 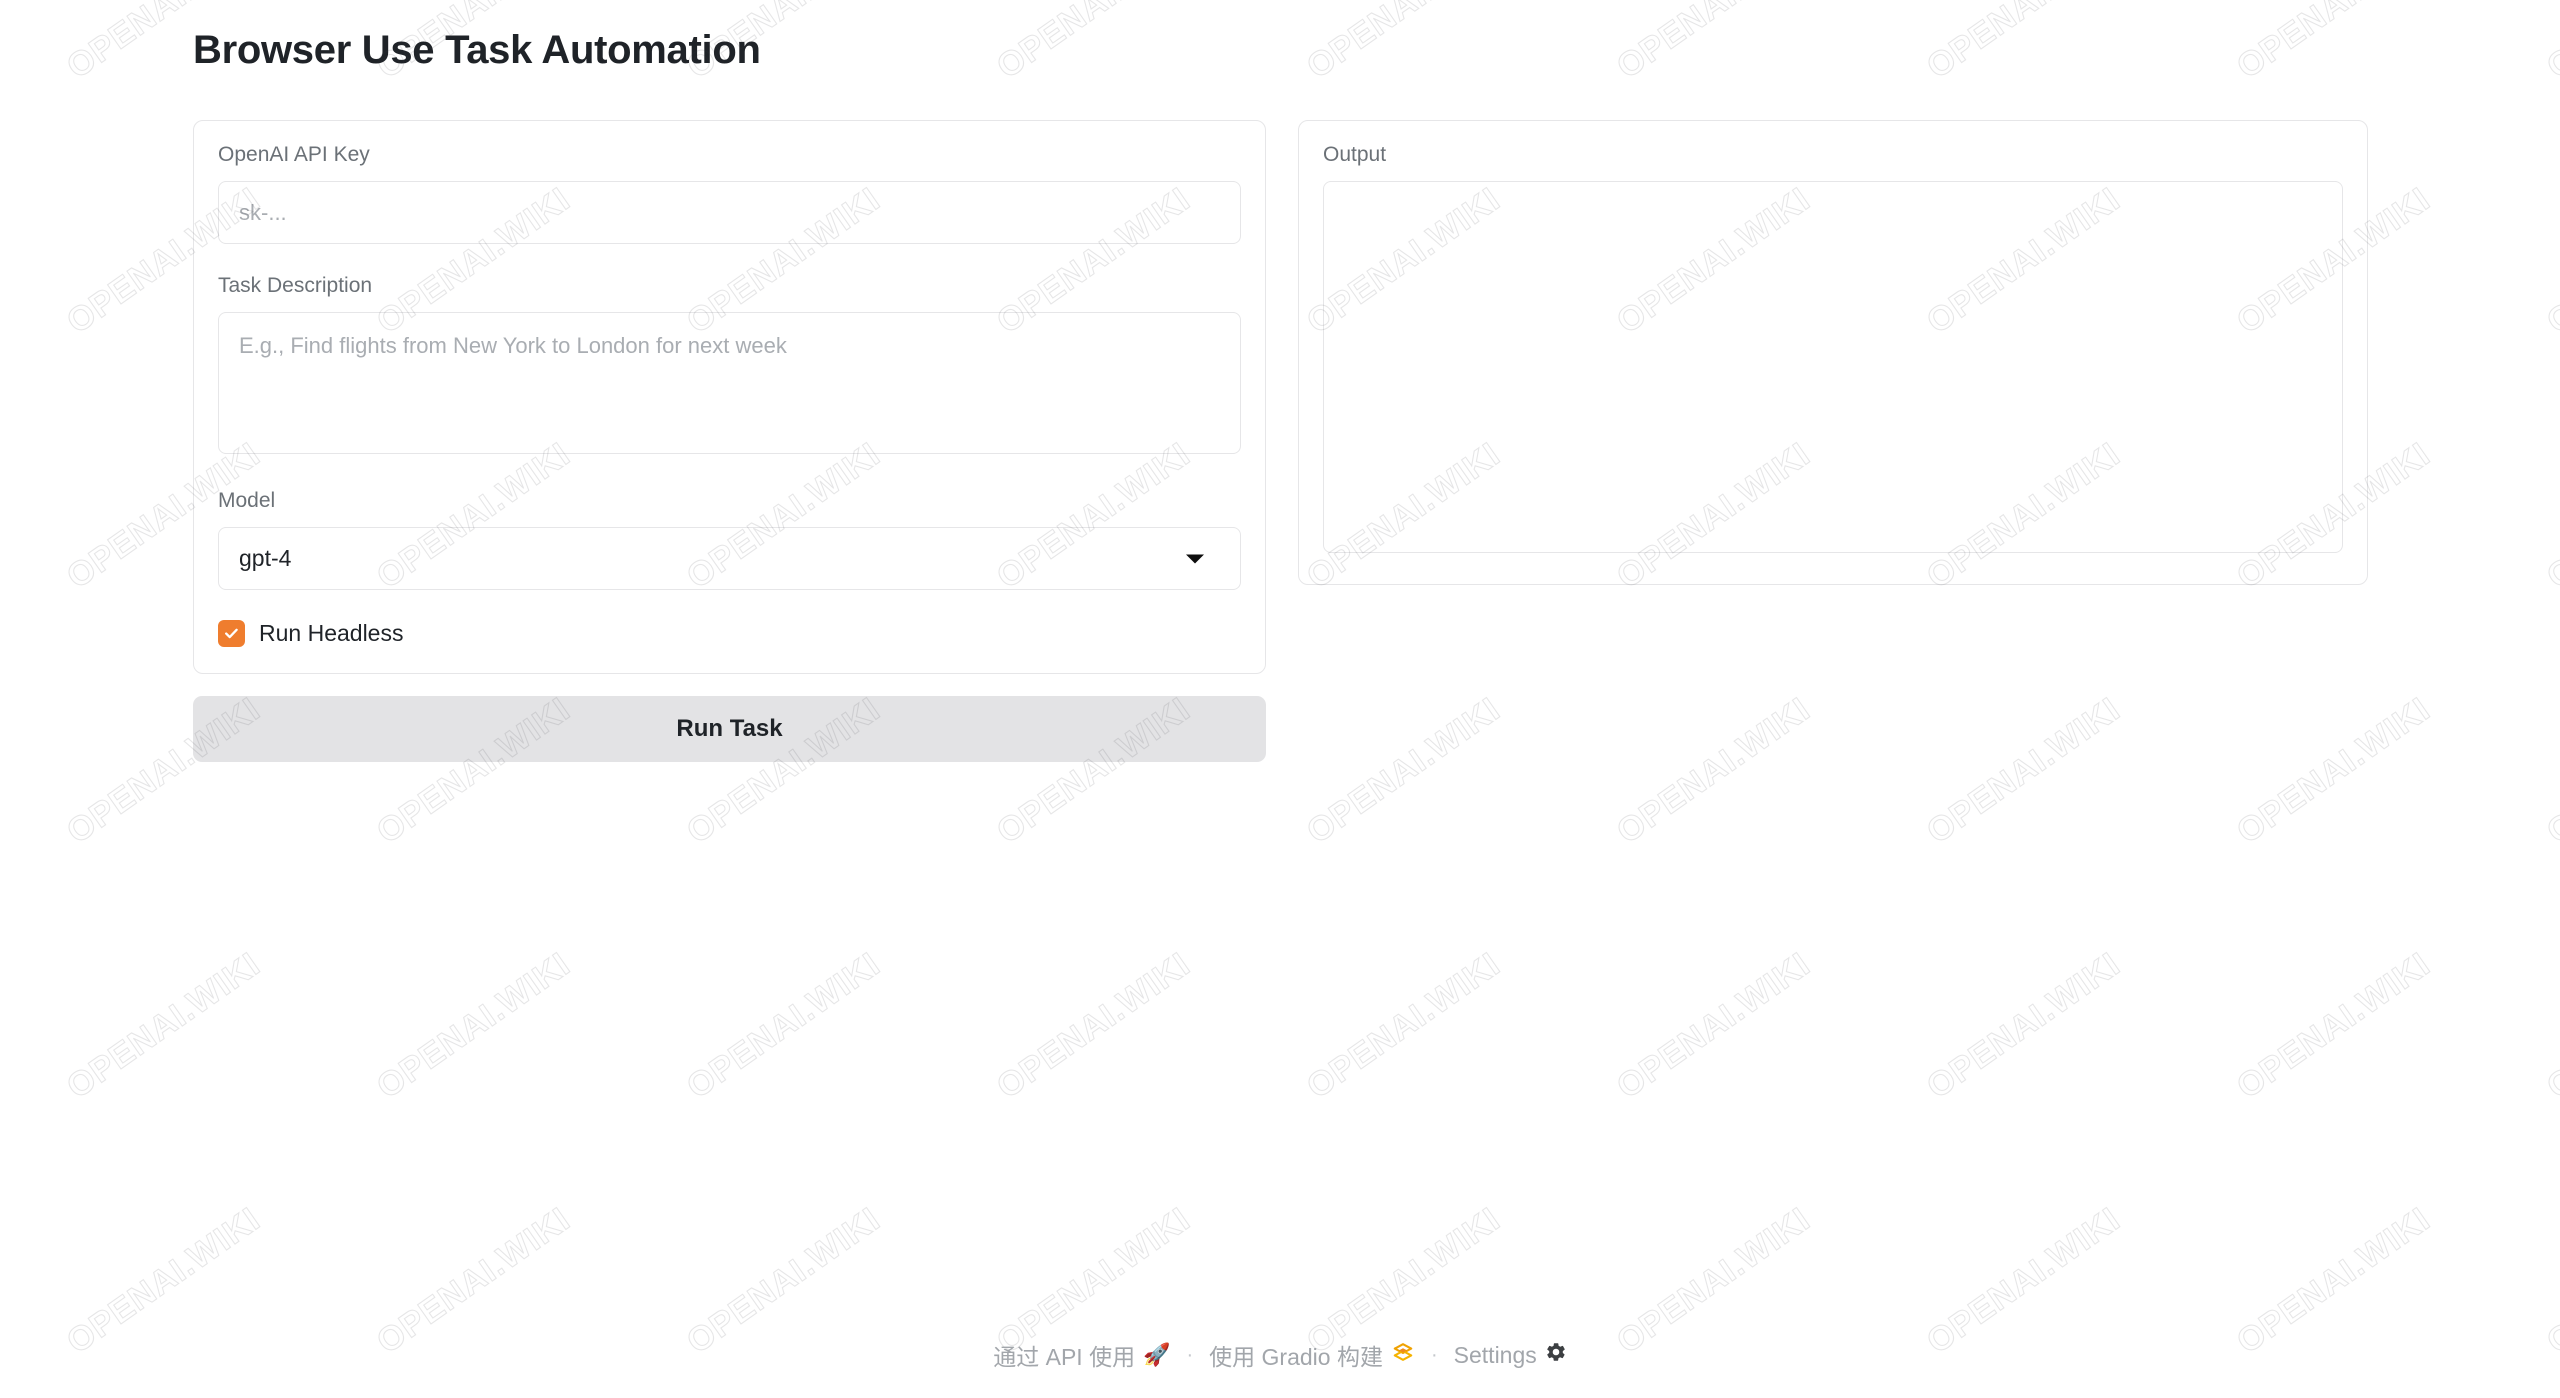 I want to click on built-with-gradio-link: 使用 Gradio 构建, so click(x=1312, y=1355).